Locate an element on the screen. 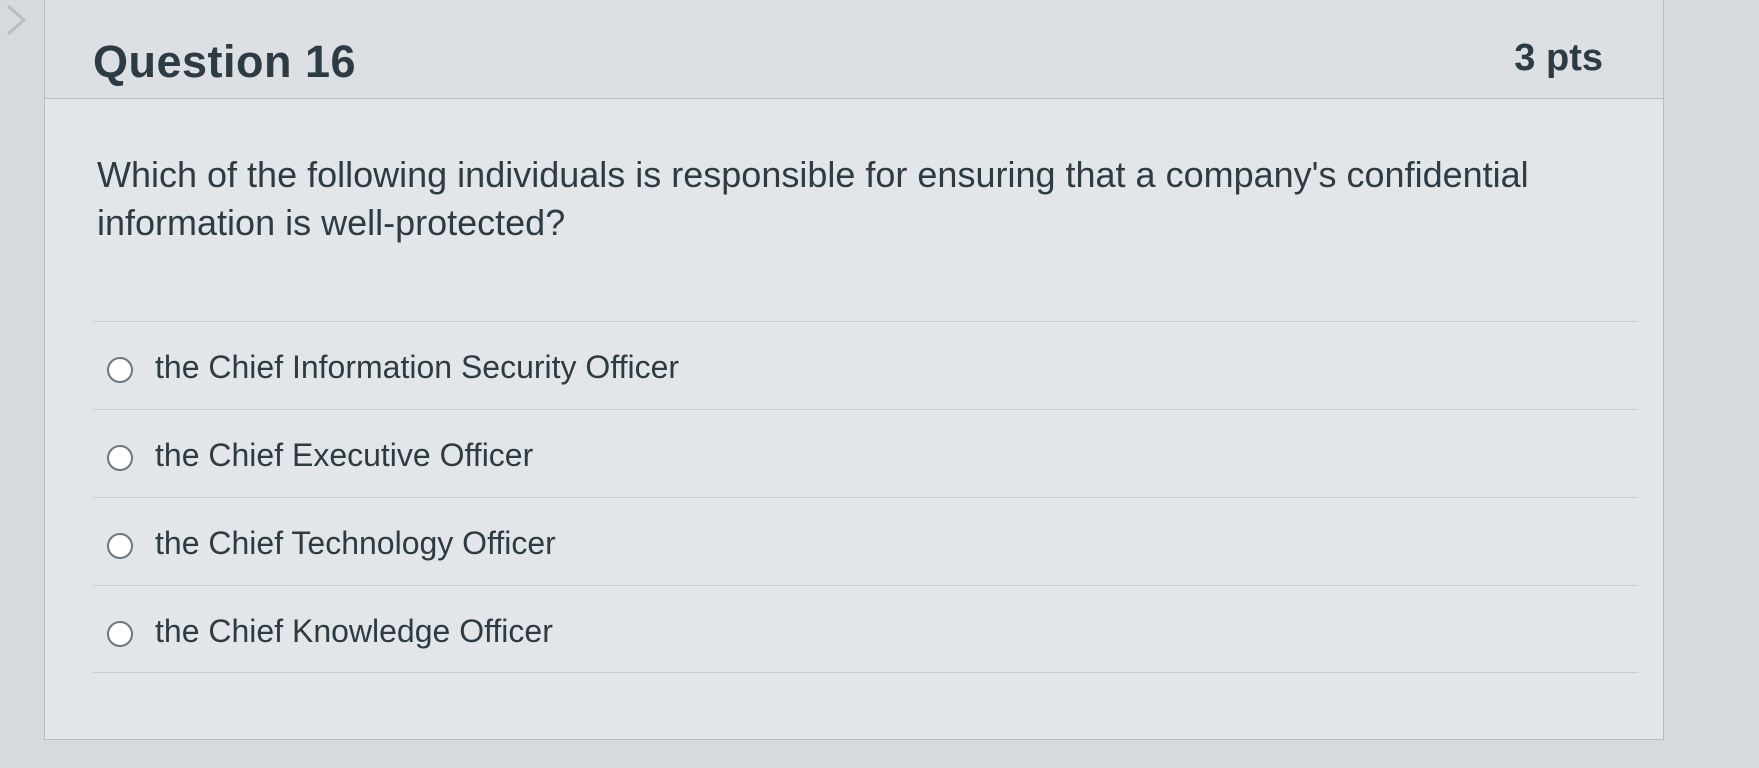 The height and width of the screenshot is (768, 1759). question-header: Question 16 3 pts is located at coordinates (854, 49).